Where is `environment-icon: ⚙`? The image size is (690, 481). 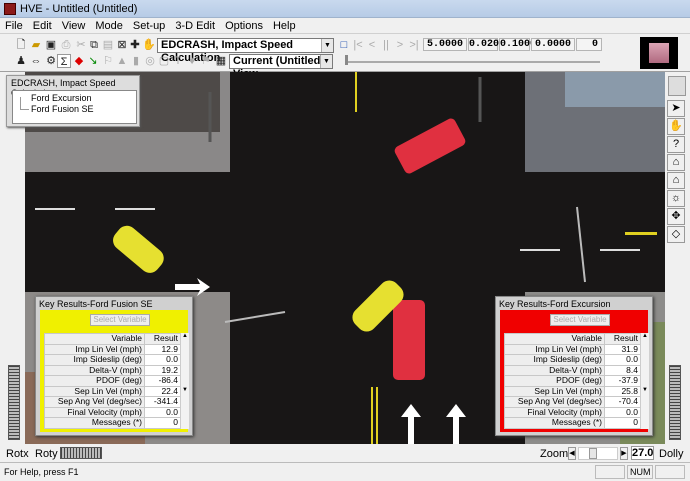
environment-icon: ⚙ is located at coordinates (51, 61).